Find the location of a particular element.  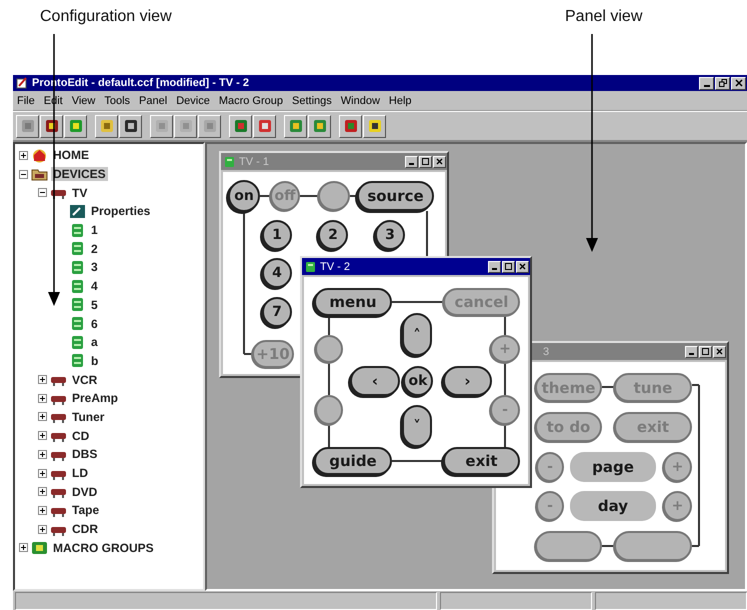

remote-button: ˄ is located at coordinates (417, 334).